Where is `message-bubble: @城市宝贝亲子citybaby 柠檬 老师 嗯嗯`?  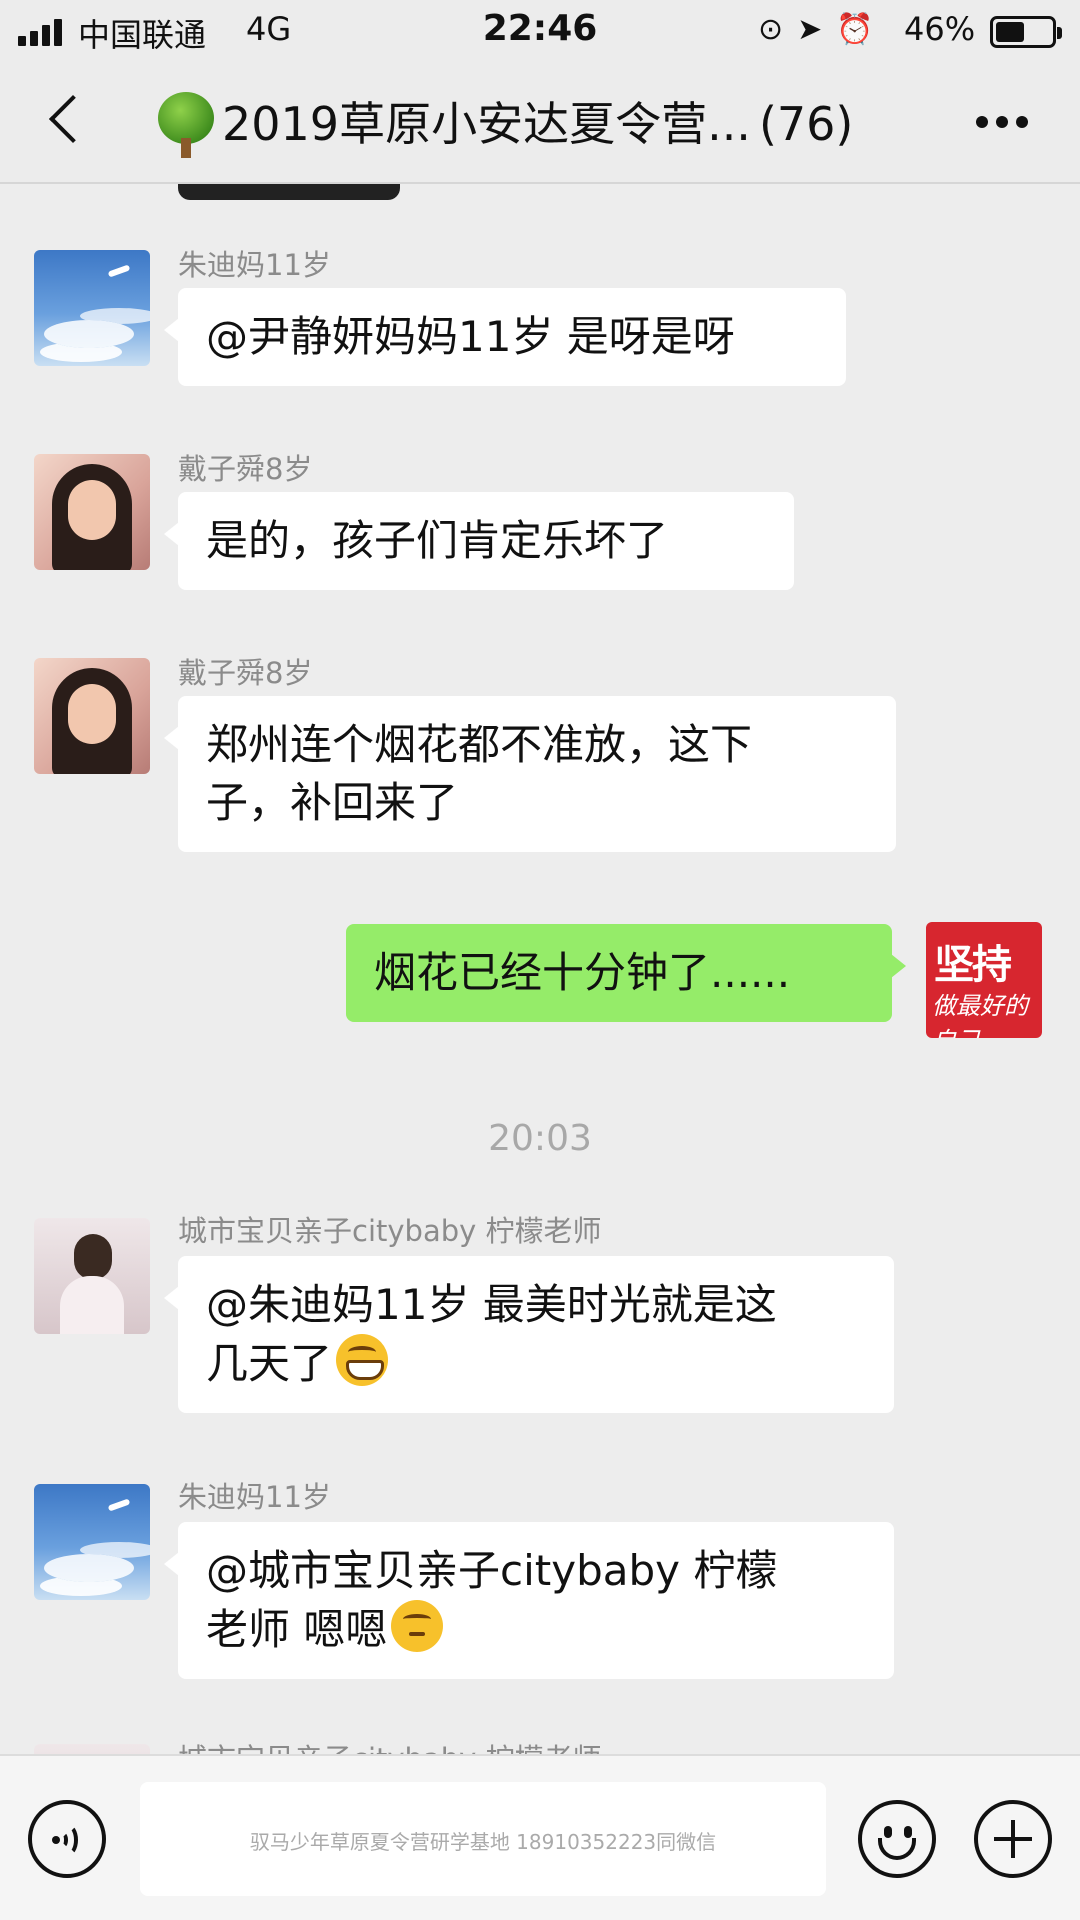
message-bubble: @城市宝贝亲子citybaby 柠檬 老师 嗯嗯 is located at coordinates (529, 1600).